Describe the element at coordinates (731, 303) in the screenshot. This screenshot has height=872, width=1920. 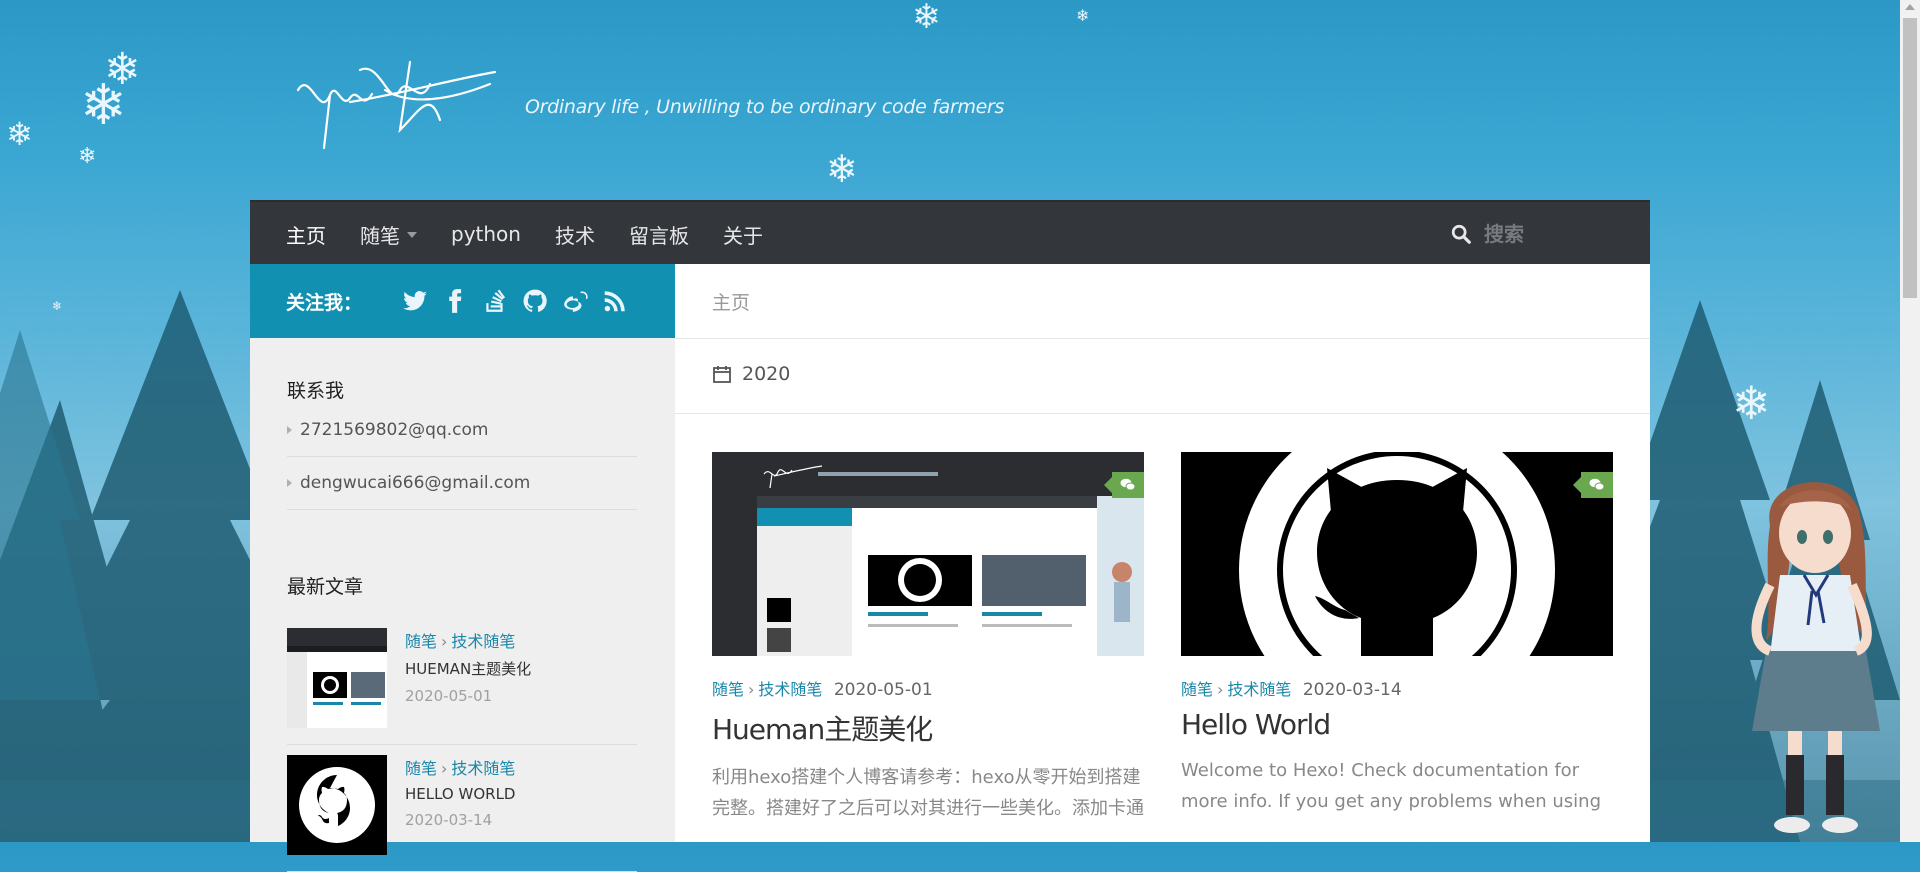
I see `breadcrumb-home: 主页` at that location.